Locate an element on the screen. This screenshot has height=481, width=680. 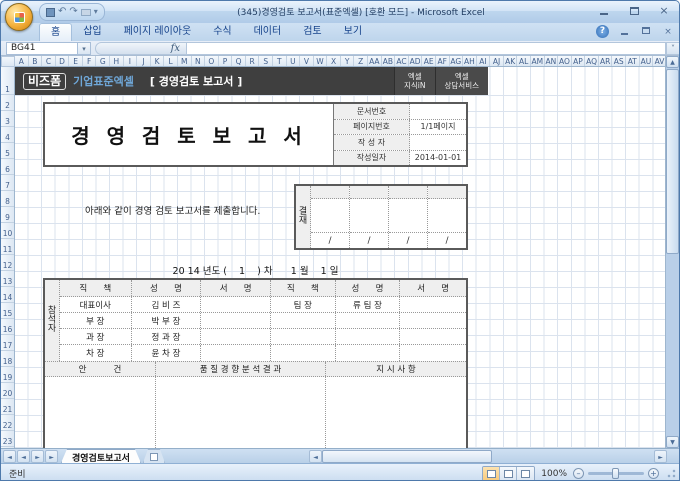
page-break-view-button is located at coordinates (526, 473).